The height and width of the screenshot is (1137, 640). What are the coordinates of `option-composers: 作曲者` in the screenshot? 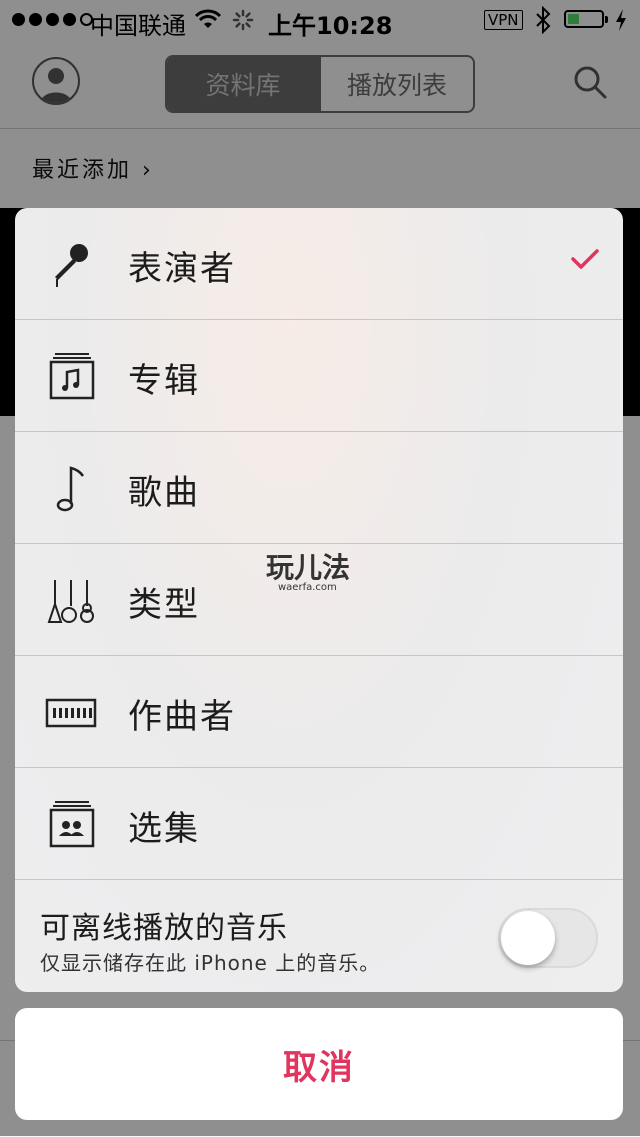 It's located at (319, 712).